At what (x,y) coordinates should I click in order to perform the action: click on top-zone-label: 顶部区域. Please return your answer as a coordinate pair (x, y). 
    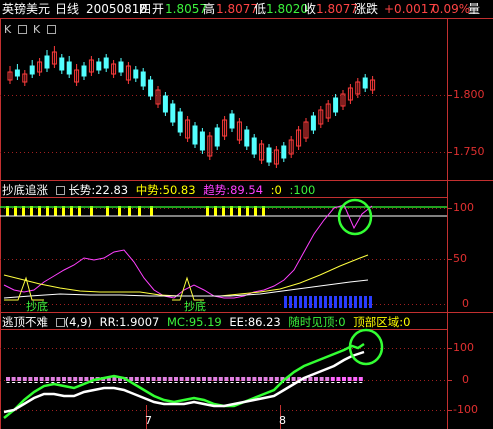
    Looking at the image, I should click on (376, 322).